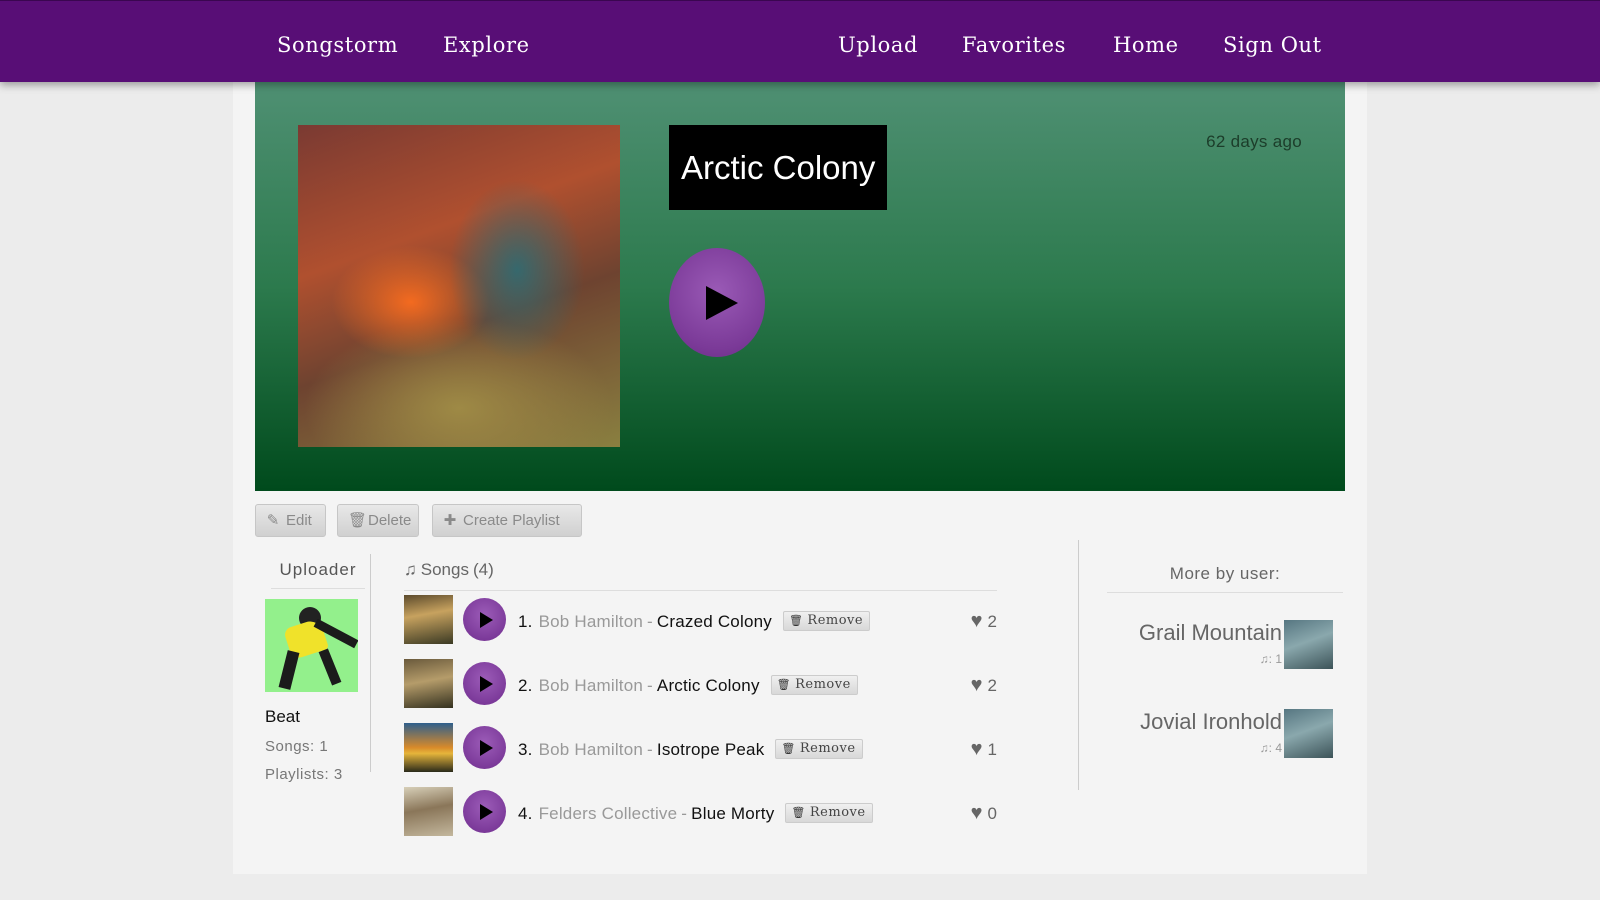 Image resolution: width=1600 pixels, height=900 pixels. I want to click on more-playlist-song-count: ♫: 1, so click(1270, 659).